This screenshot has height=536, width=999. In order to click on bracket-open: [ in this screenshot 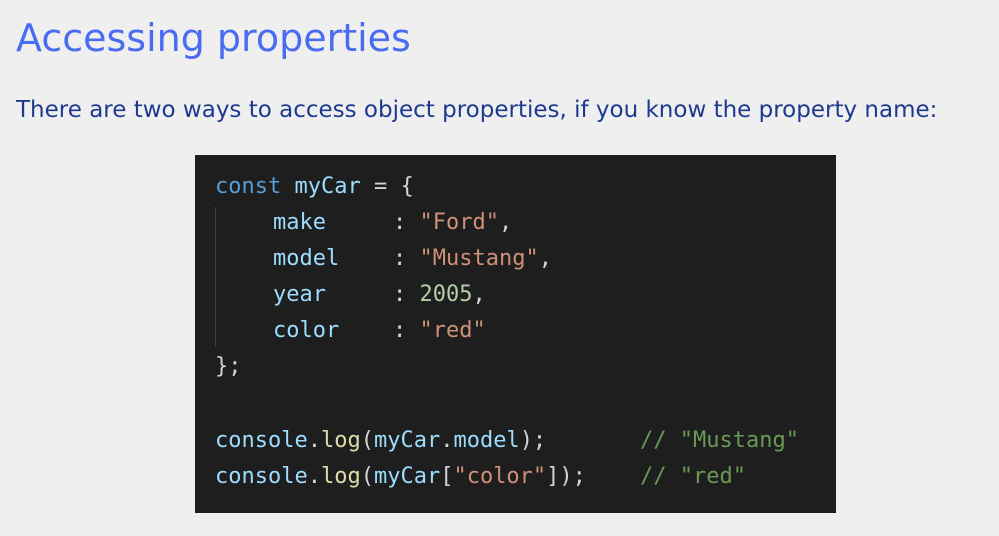, I will do `click(447, 476)`.